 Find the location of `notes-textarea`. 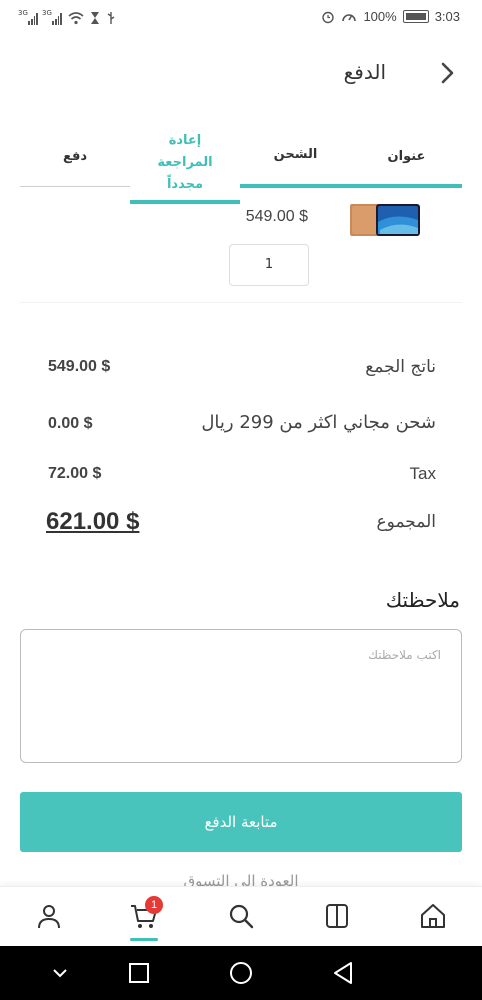

notes-textarea is located at coordinates (241, 696).